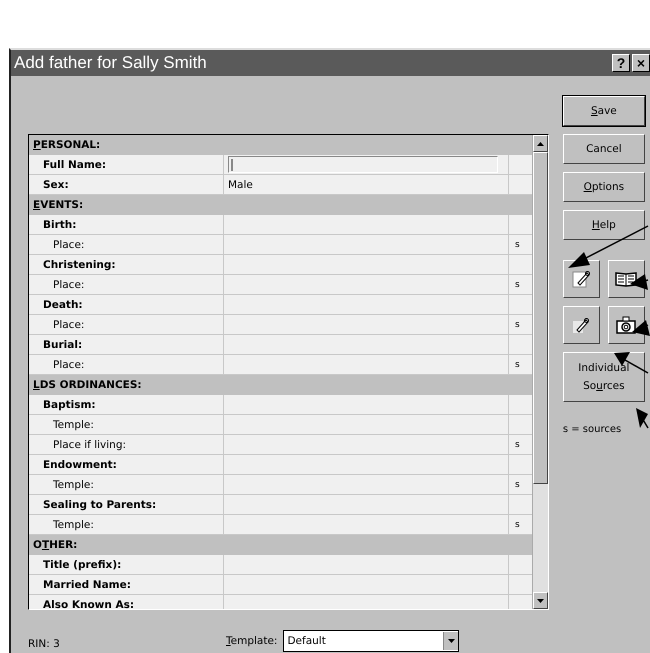  I want to click on dialog-button: Save, so click(603, 111).